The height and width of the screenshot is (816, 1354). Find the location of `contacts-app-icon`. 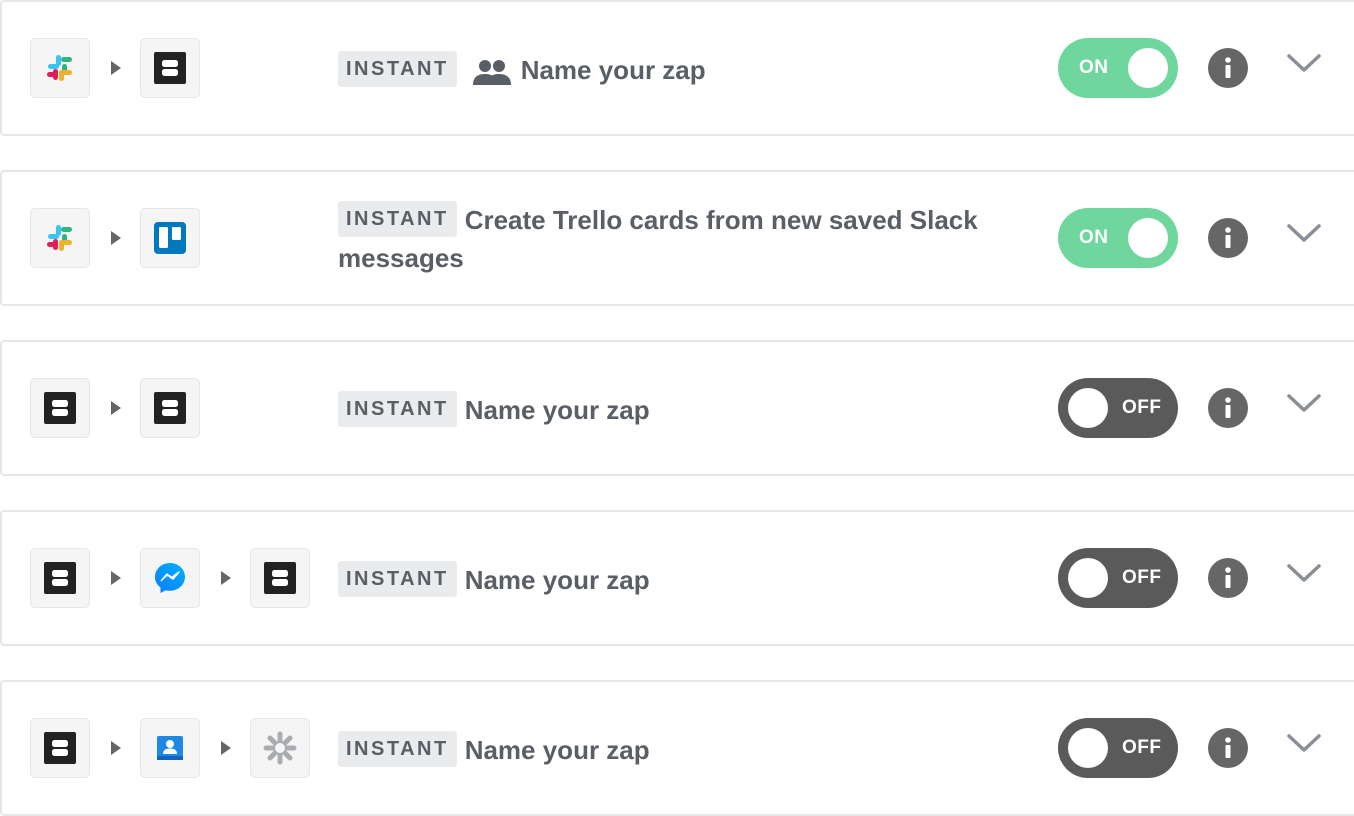

contacts-app-icon is located at coordinates (170, 748).